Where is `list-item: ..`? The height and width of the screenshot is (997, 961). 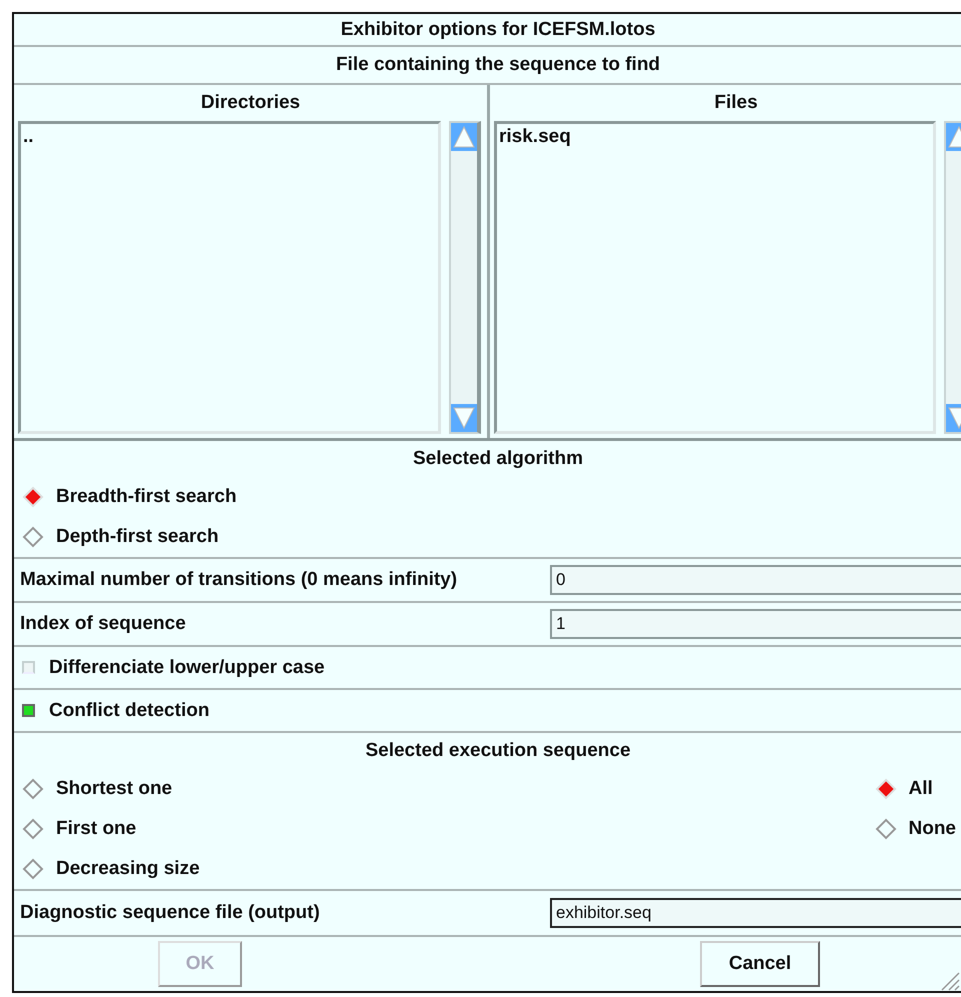 list-item: .. is located at coordinates (27, 137).